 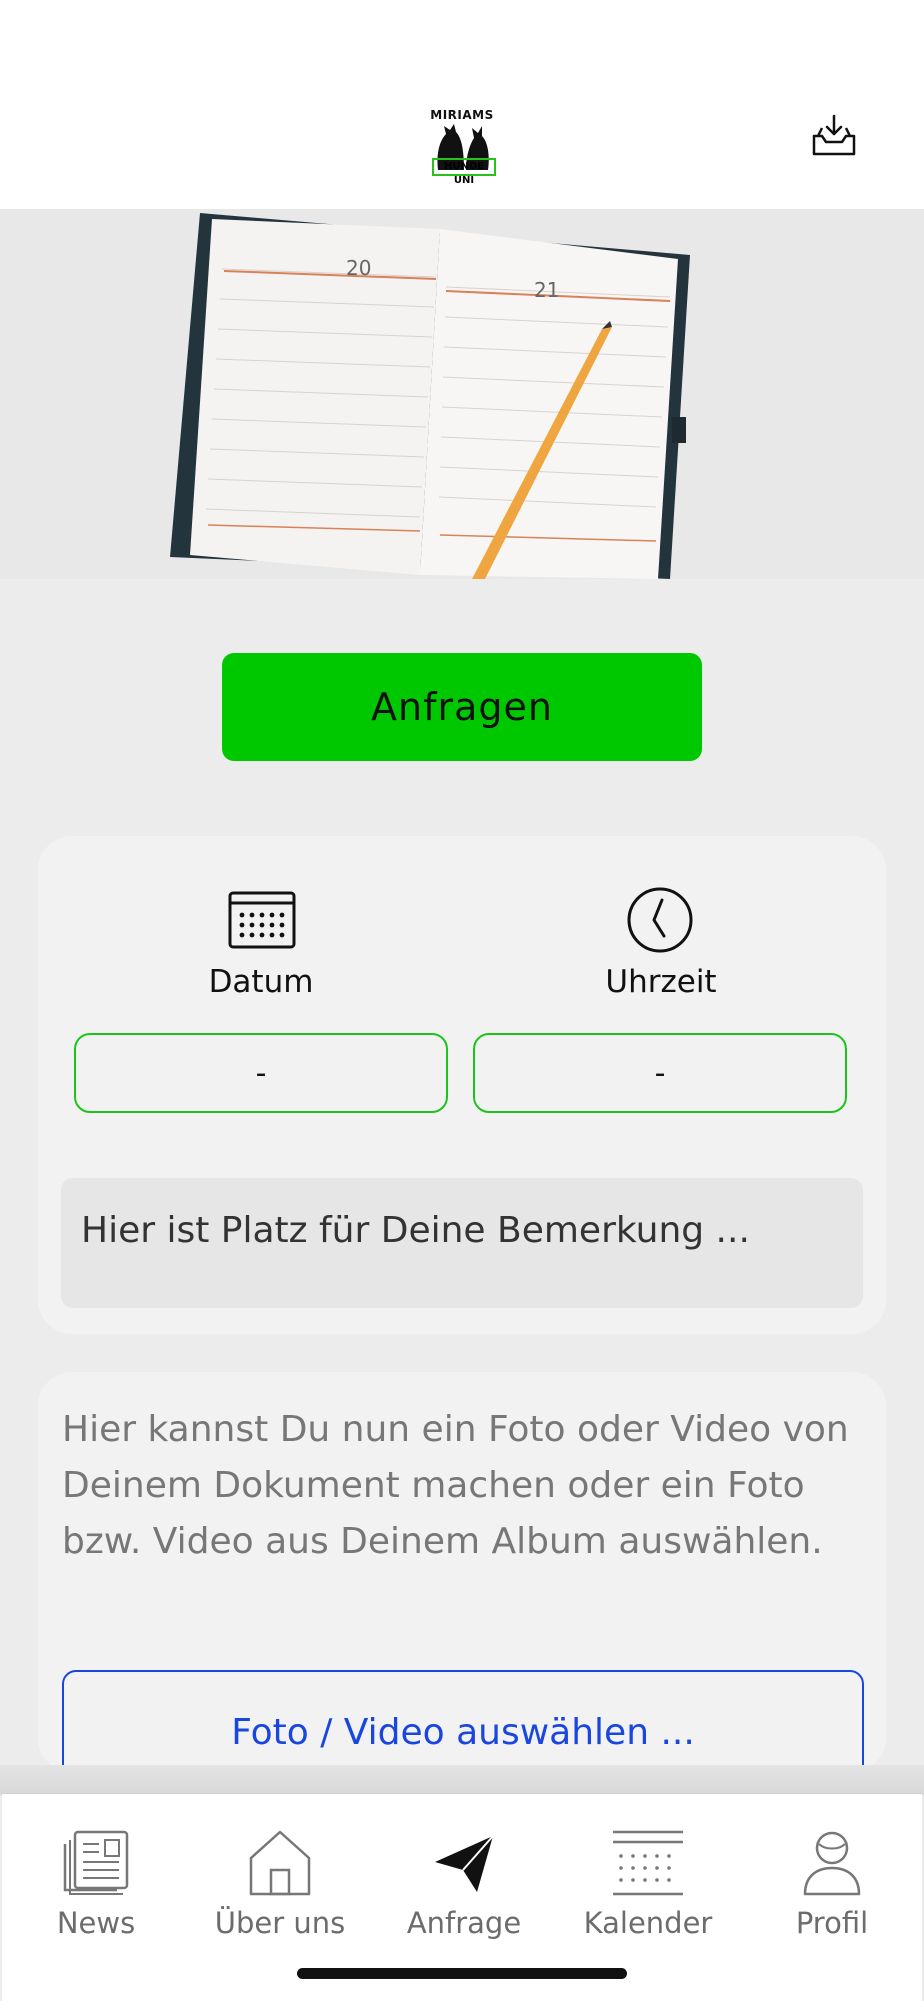 I want to click on page-number-right: 21, so click(x=546, y=290).